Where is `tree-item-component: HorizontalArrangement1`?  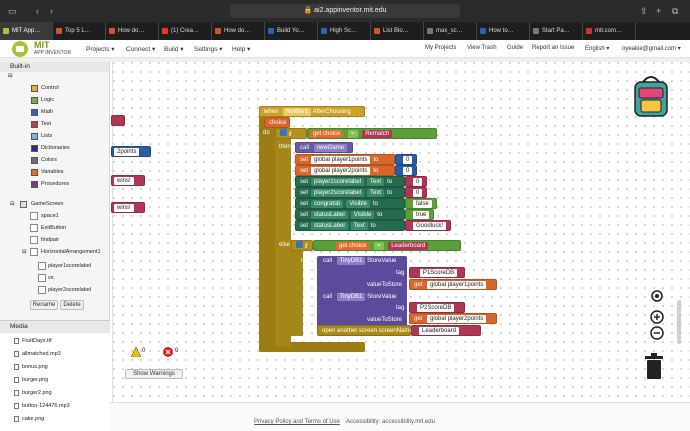 tree-item-component: HorizontalArrangement1 is located at coordinates (71, 252).